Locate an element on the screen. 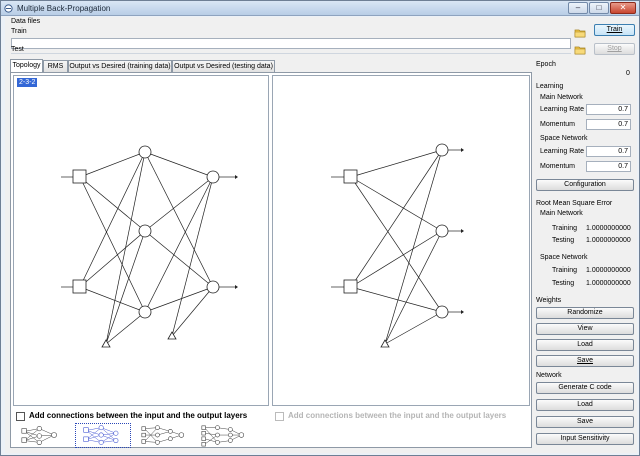  main-momentum-input: 0.7 is located at coordinates (608, 124).